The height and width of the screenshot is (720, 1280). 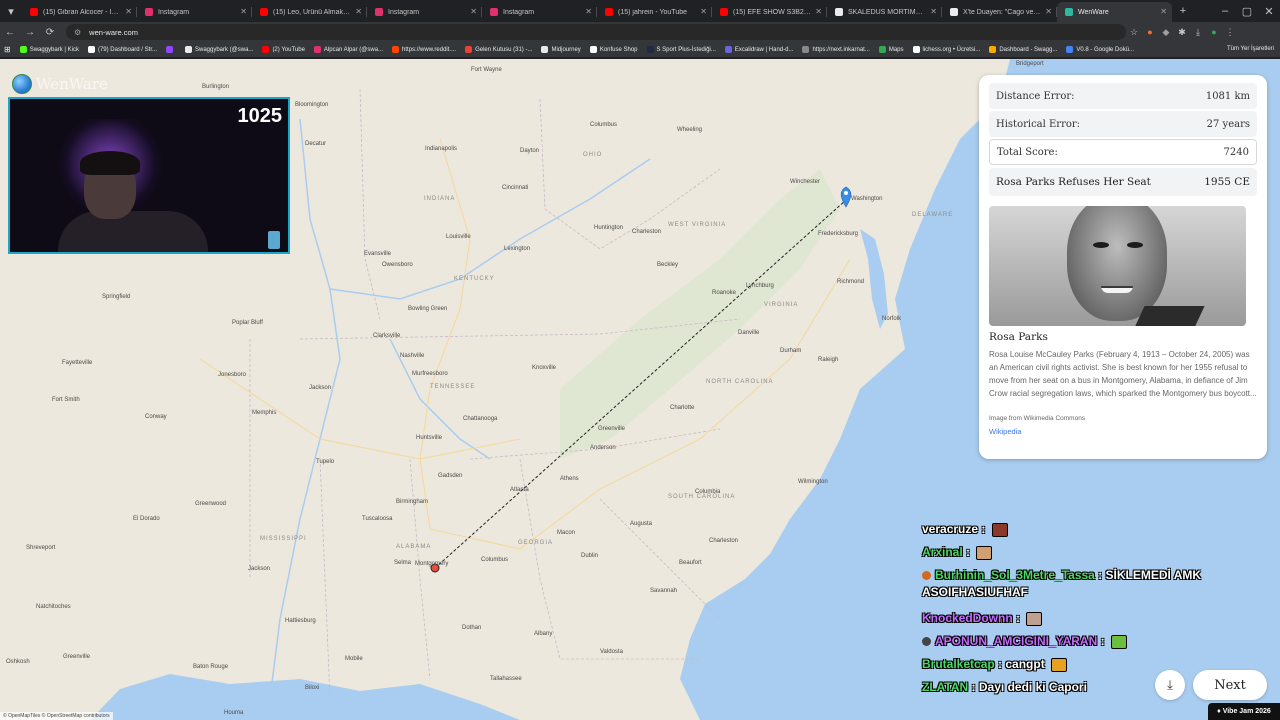 What do you see at coordinates (288, 49) in the screenshot?
I see `bookmark-label: (2) YouTube` at bounding box center [288, 49].